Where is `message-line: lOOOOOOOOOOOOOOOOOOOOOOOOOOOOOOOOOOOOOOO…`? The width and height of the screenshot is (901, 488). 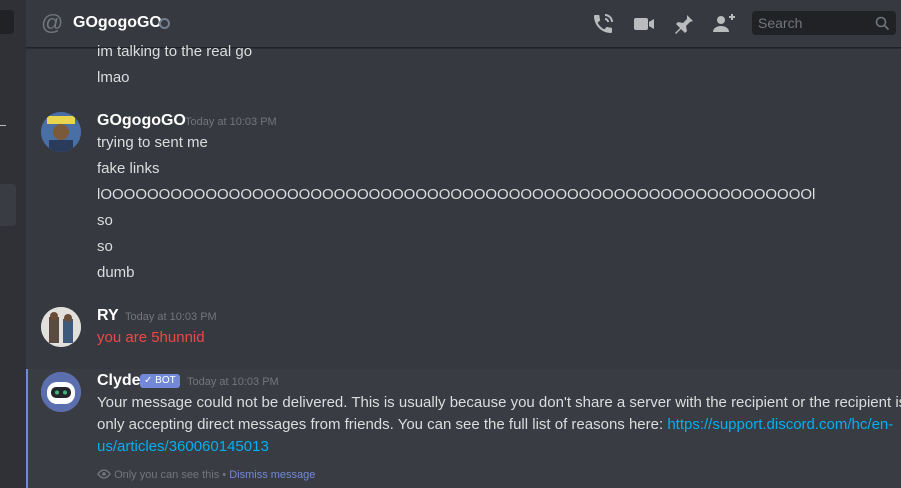
message-line: lOOOOOOOOOOOOOOOOOOOOOOOOOOOOOOOOOOOOOOO… is located at coordinates (456, 194).